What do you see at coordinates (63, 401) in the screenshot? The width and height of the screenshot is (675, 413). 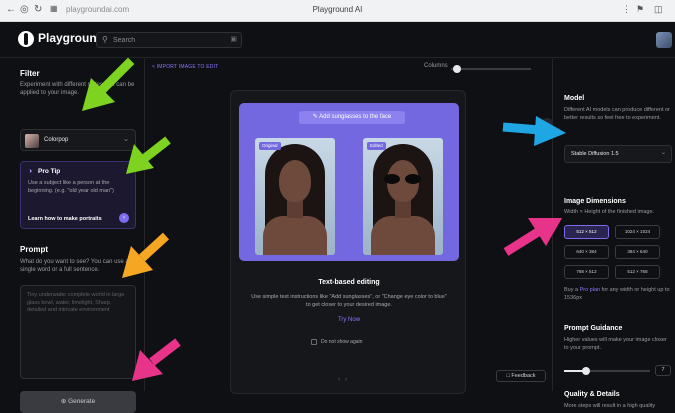 I see `generate-icon: ⊕` at bounding box center [63, 401].